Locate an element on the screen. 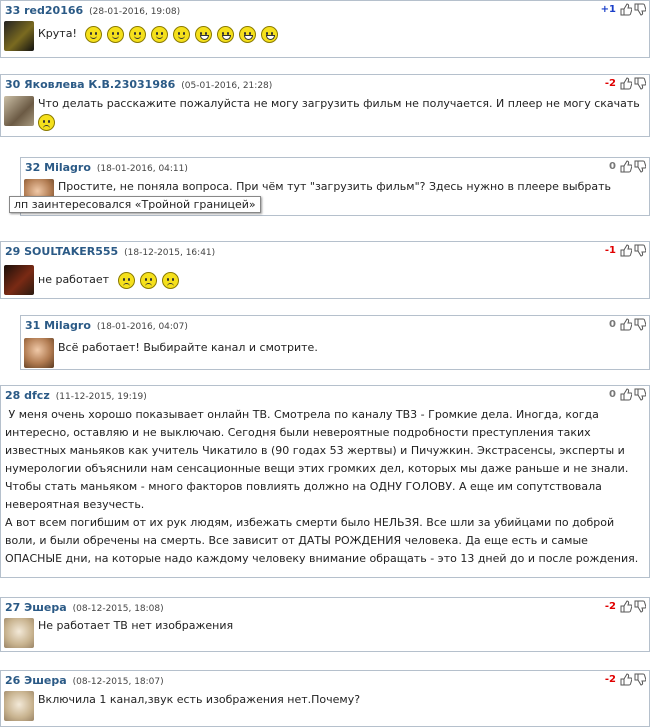  comment-author: 32 Milagro is located at coordinates (58, 167).